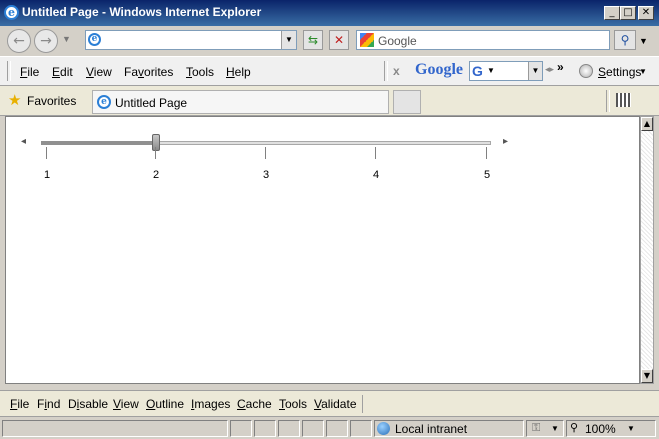  I want to click on slider-tick-label: 5, so click(487, 175).